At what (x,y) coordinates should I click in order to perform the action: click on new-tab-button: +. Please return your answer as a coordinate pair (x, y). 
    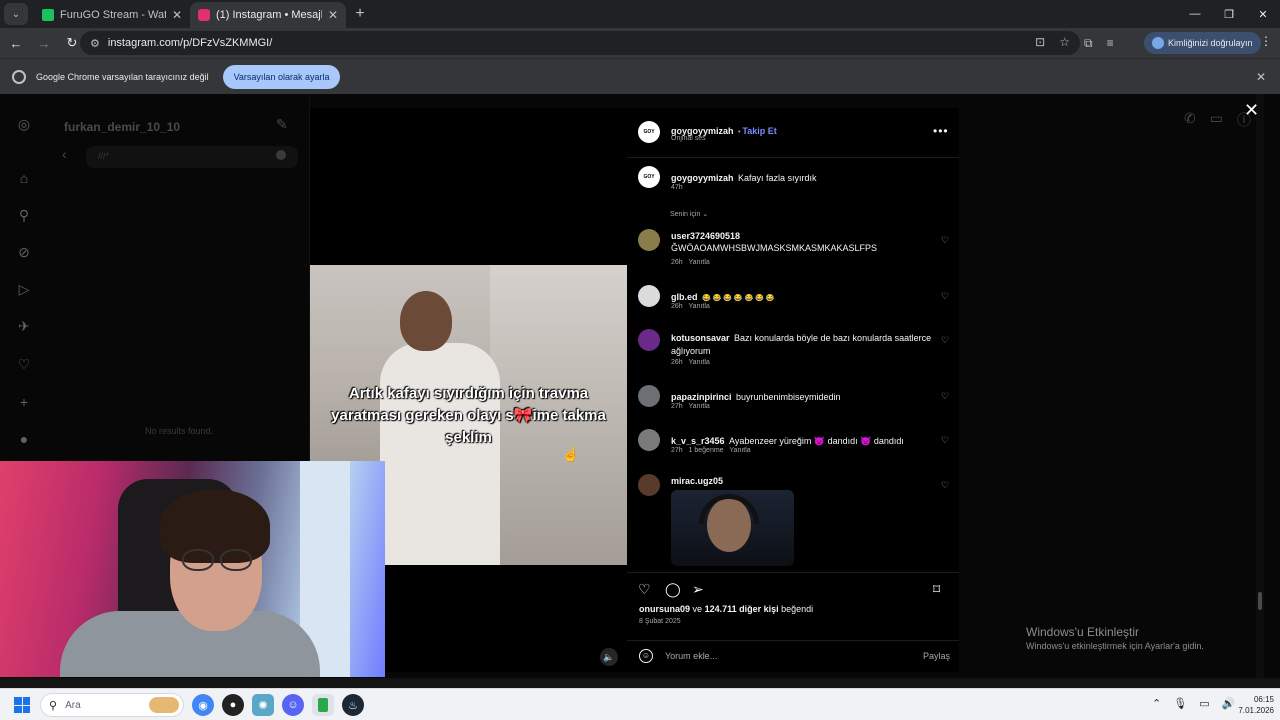
    Looking at the image, I should click on (360, 14).